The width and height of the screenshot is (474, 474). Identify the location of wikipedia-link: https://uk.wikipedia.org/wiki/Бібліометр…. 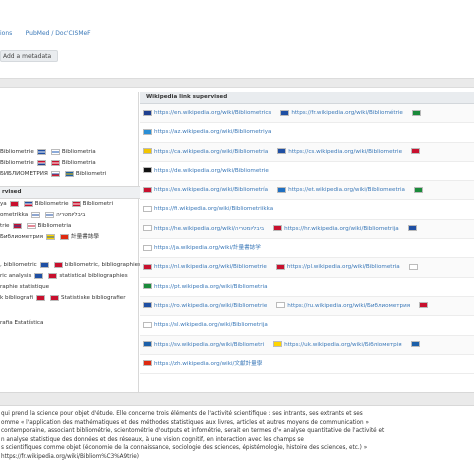
(343, 345).